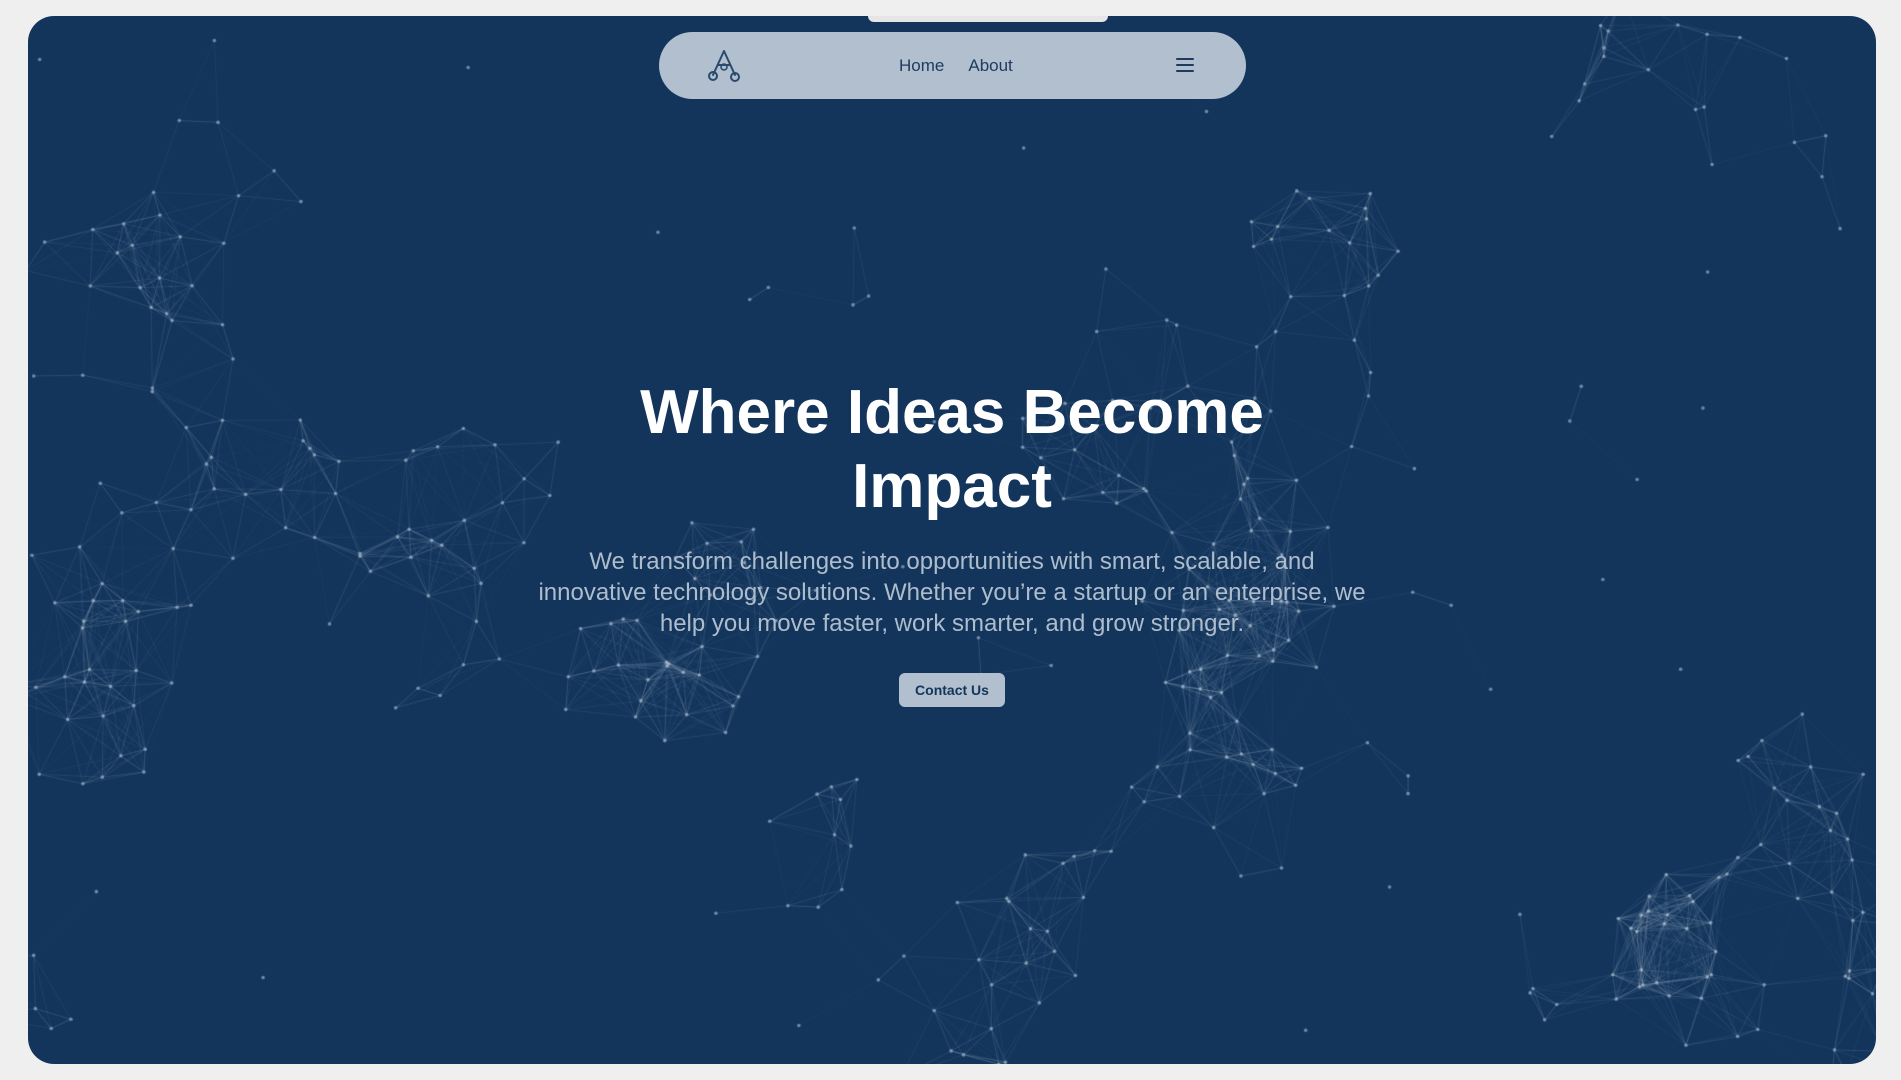  I want to click on navbar: Home About, so click(952, 65).